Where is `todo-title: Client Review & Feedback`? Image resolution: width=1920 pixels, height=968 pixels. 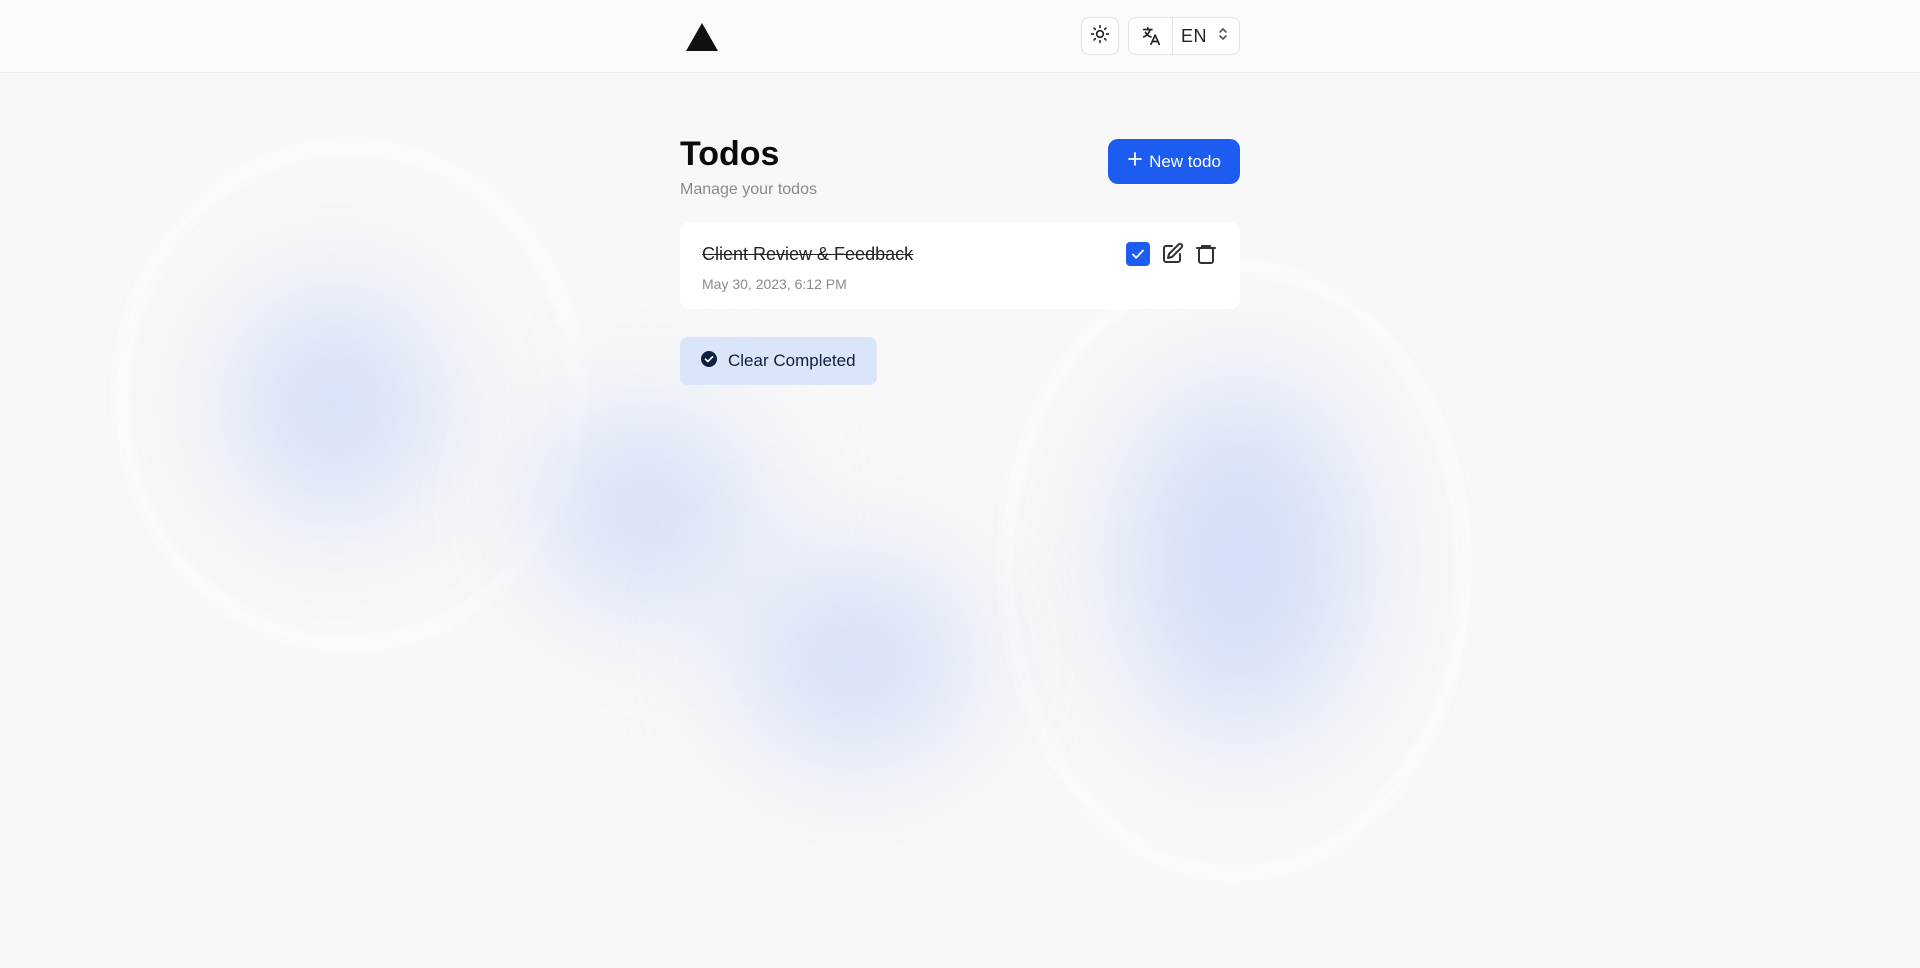
todo-title: Client Review & Feedback is located at coordinates (808, 254).